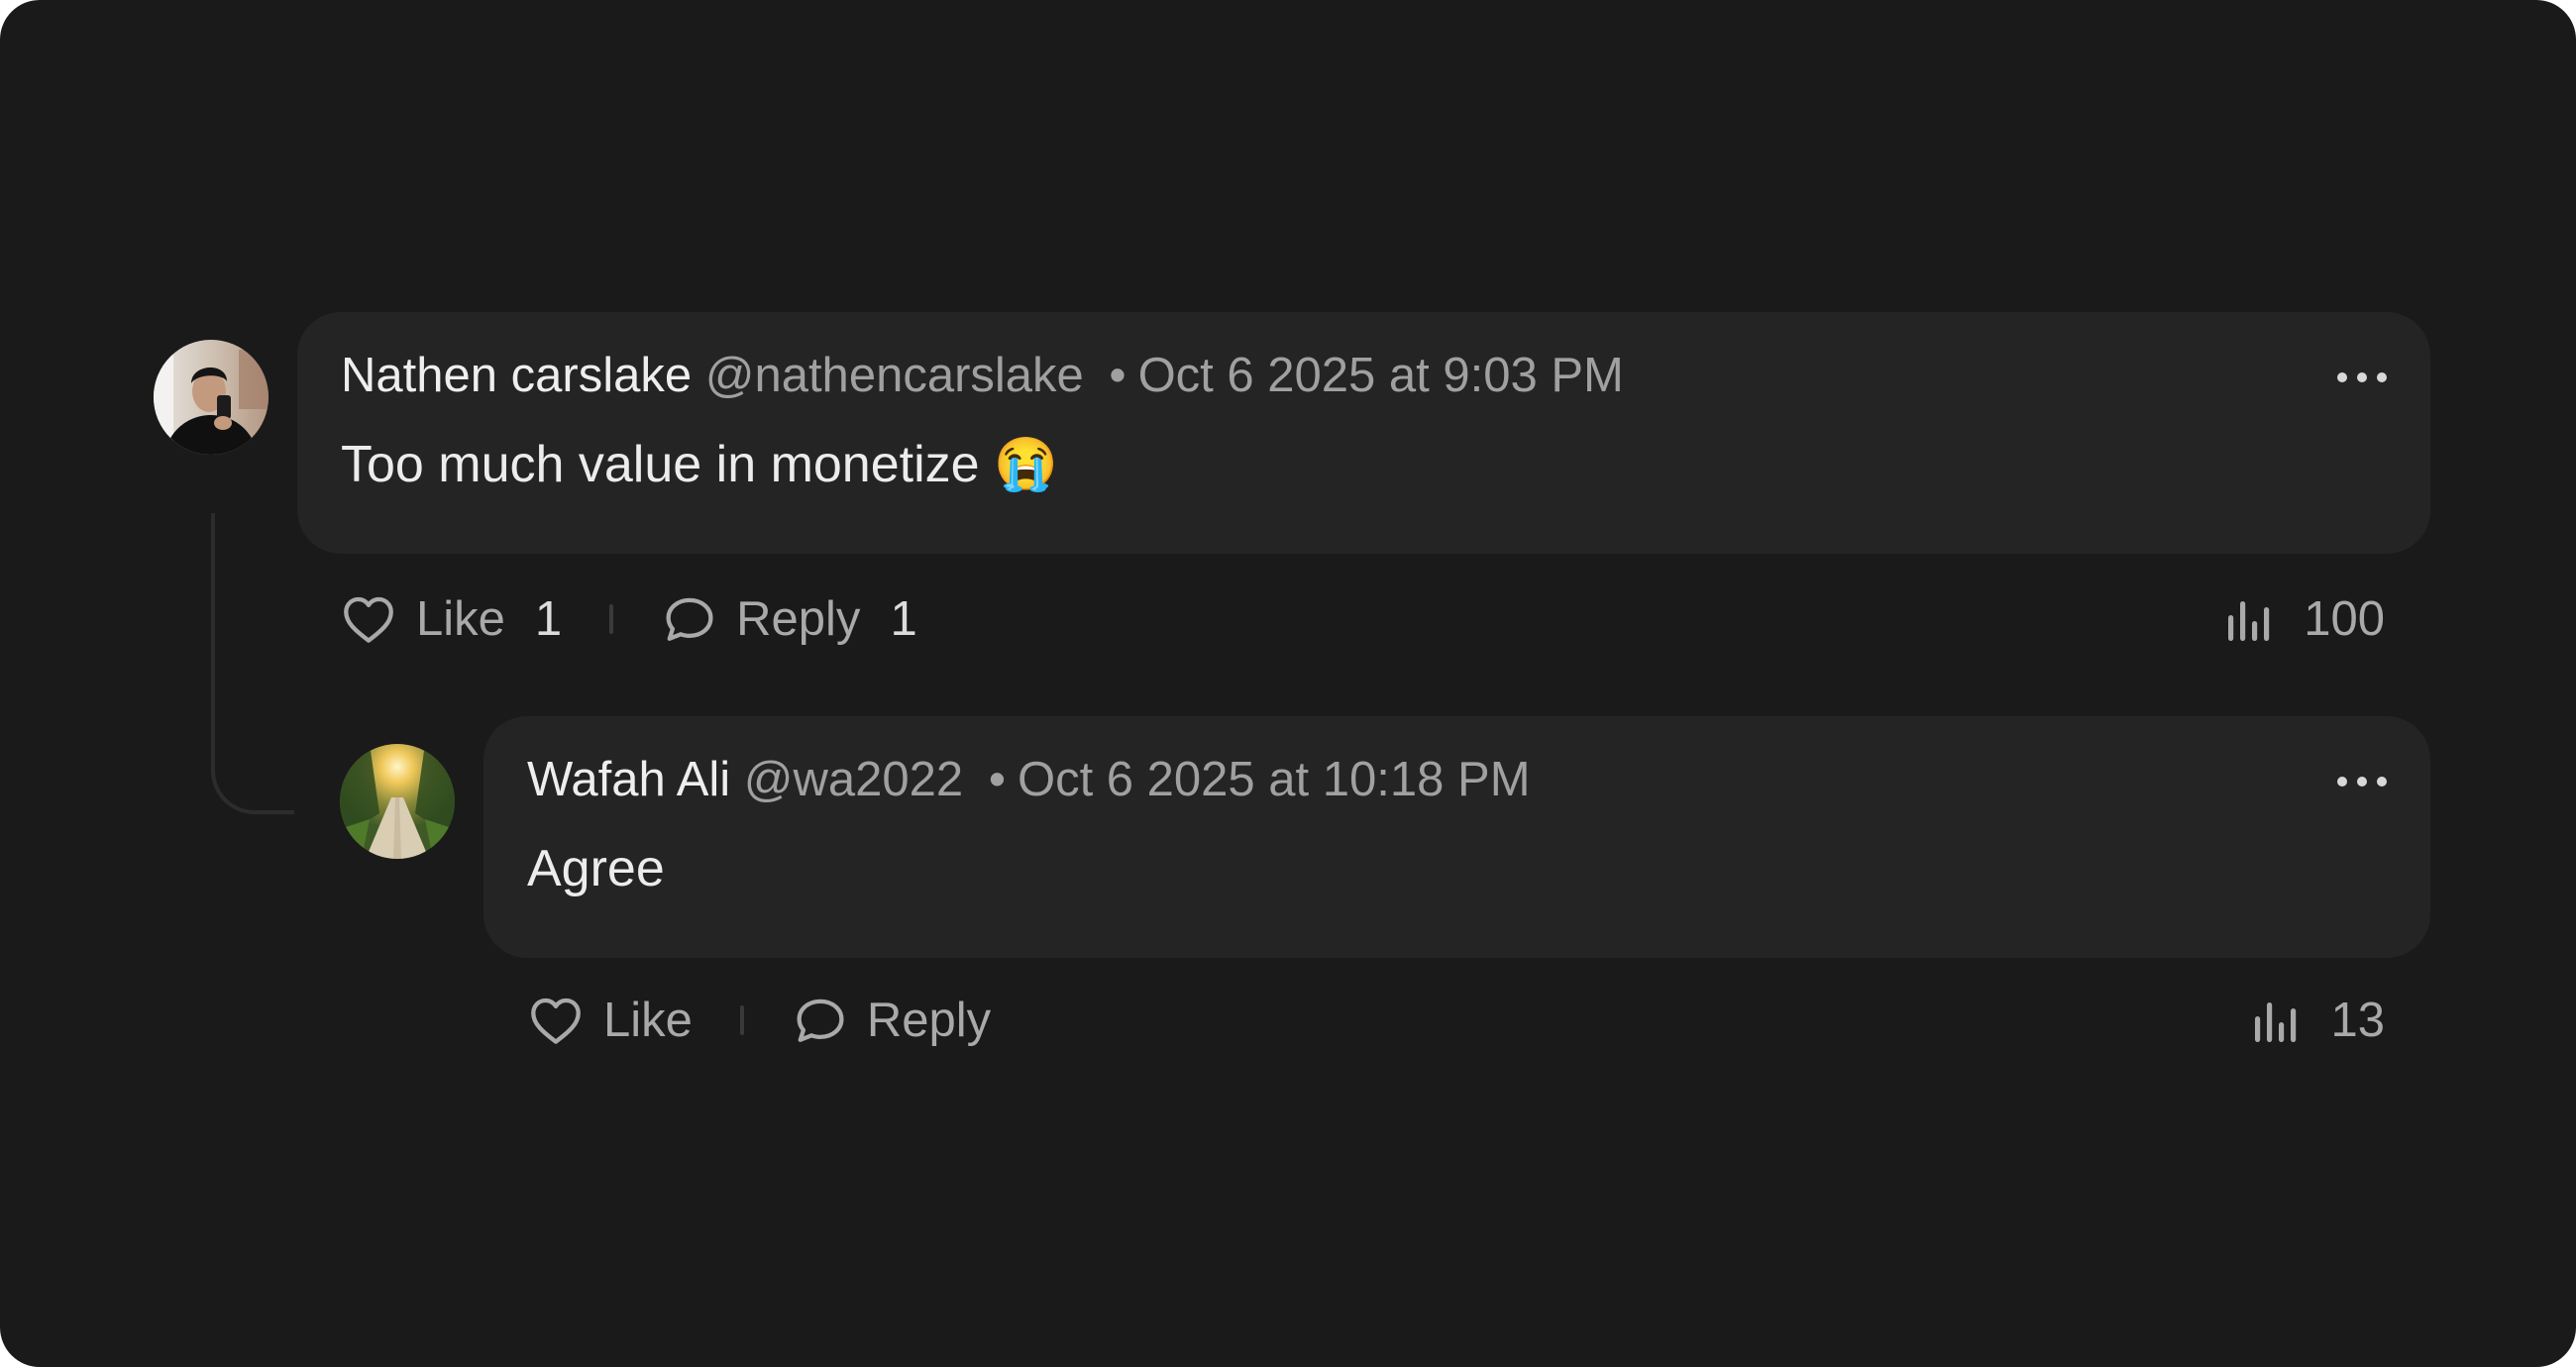 This screenshot has height=1367, width=2576. What do you see at coordinates (759, 1020) in the screenshot?
I see `comment-actions: Like Reply` at bounding box center [759, 1020].